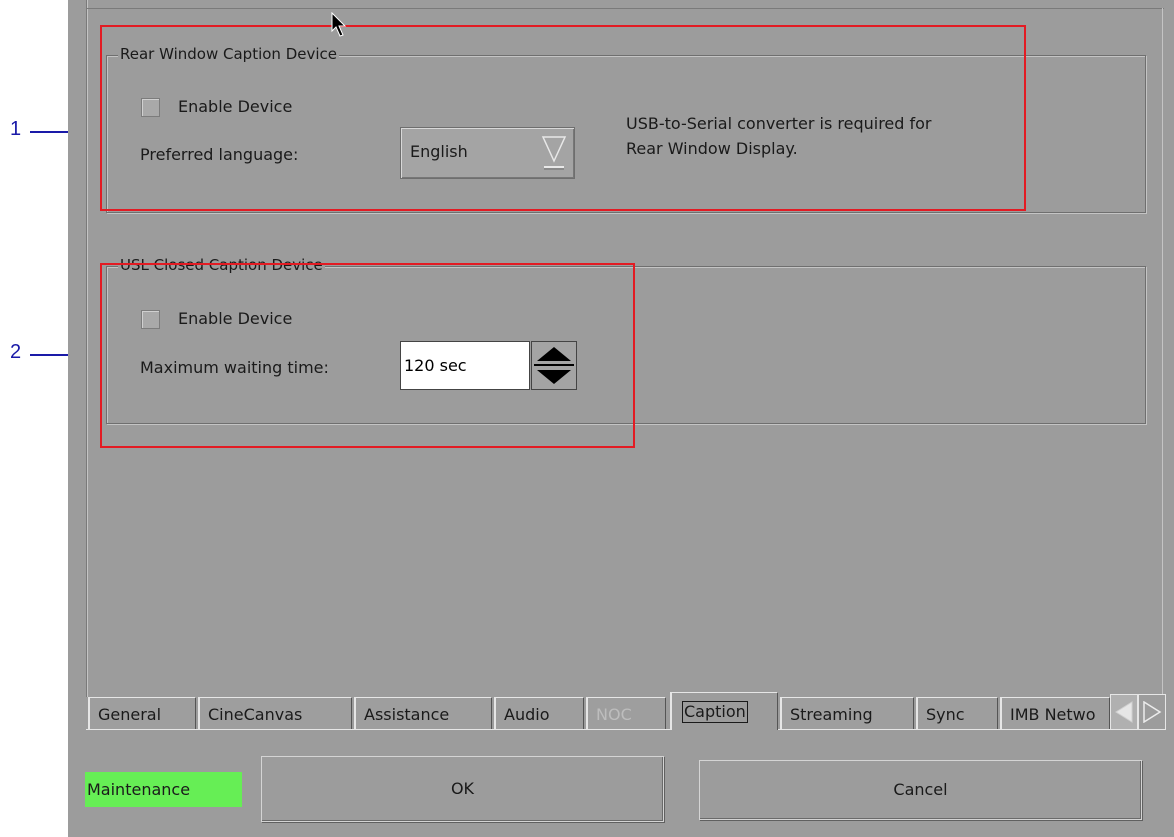 Image resolution: width=1174 pixels, height=837 pixels. Describe the element at coordinates (626, 713) in the screenshot. I see `tab-noc: NOC` at that location.